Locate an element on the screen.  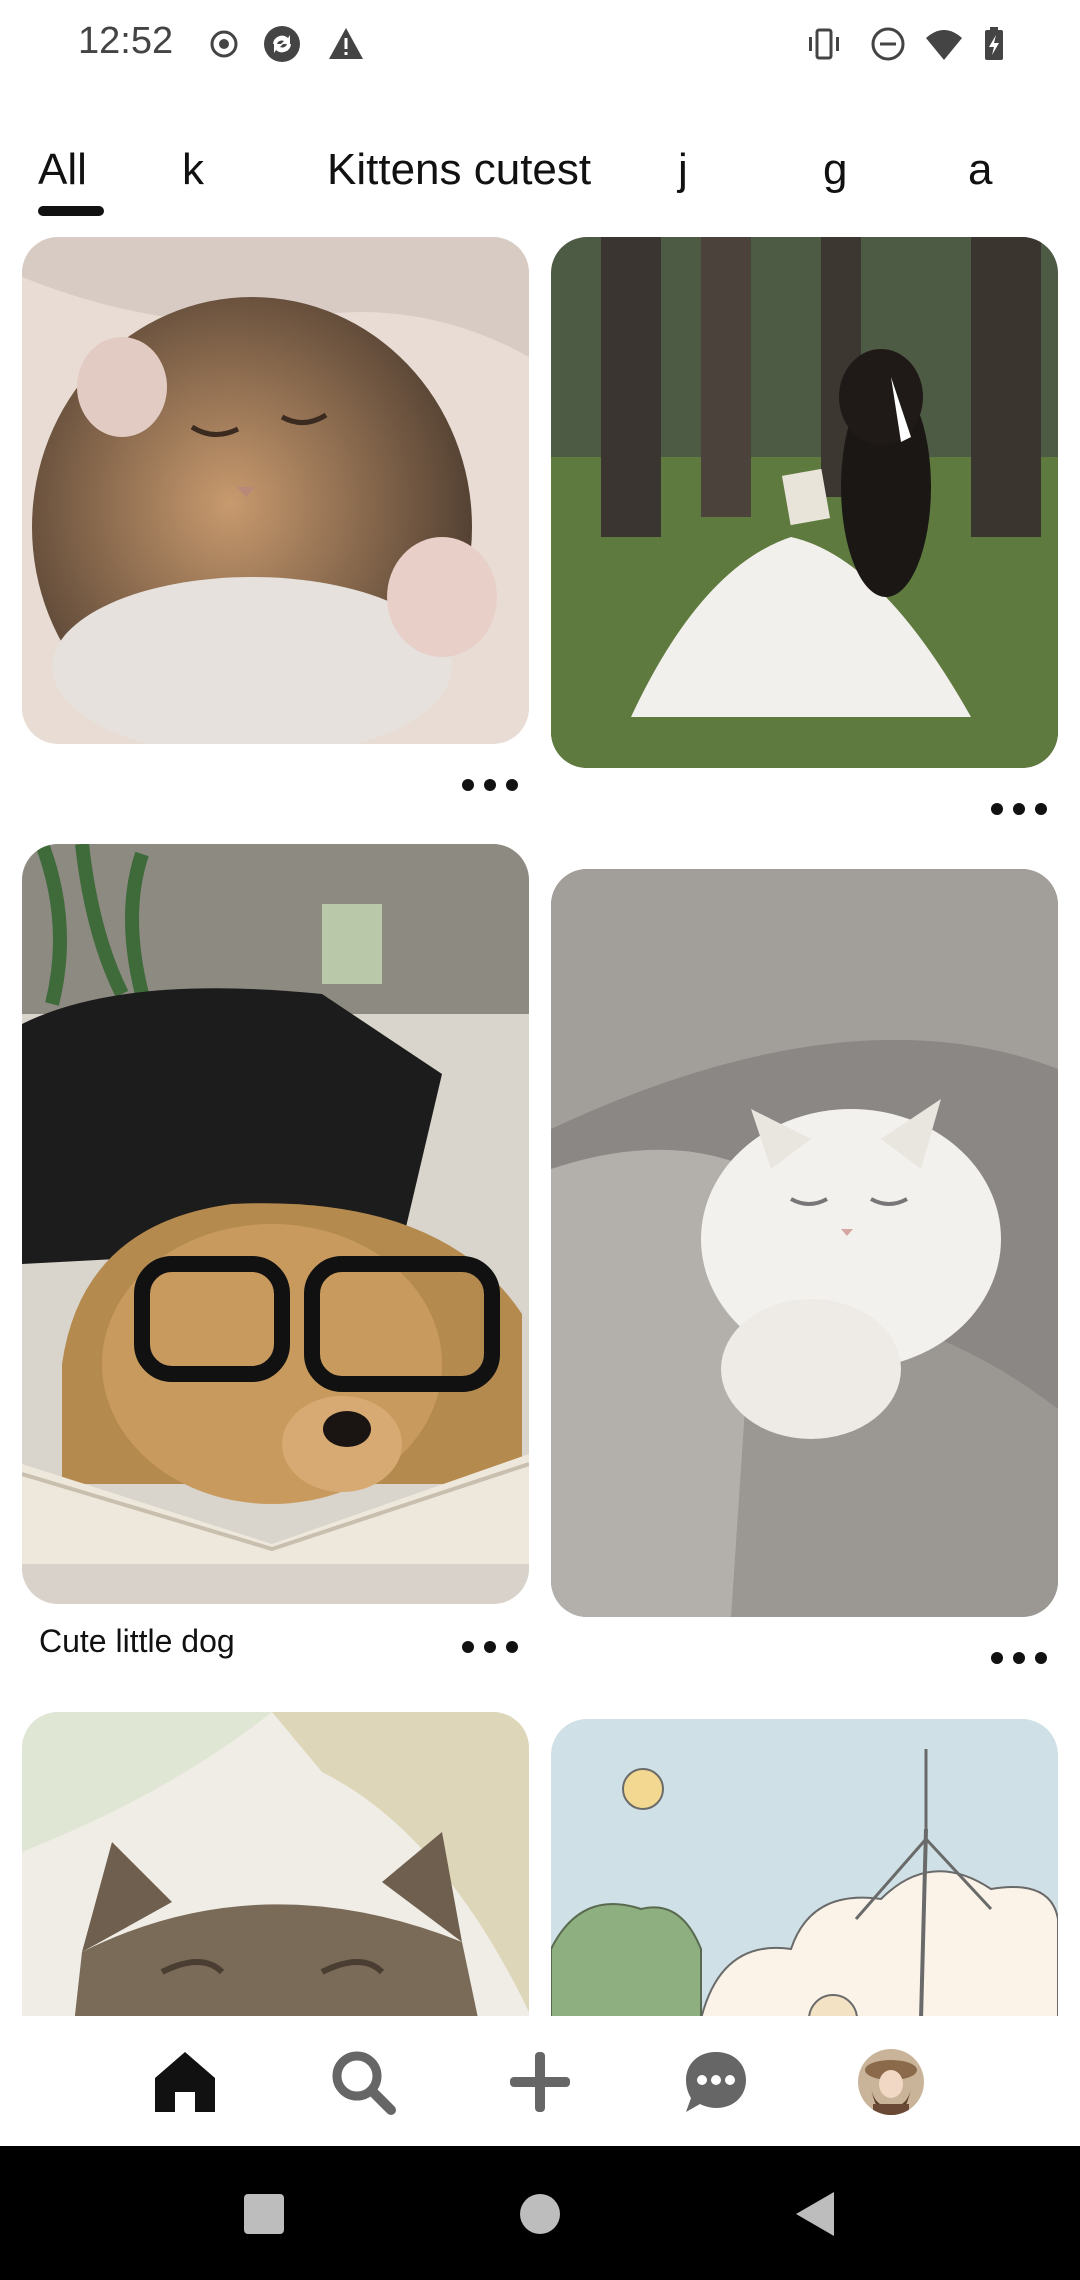
bottom-navigation is located at coordinates (540, 2081).